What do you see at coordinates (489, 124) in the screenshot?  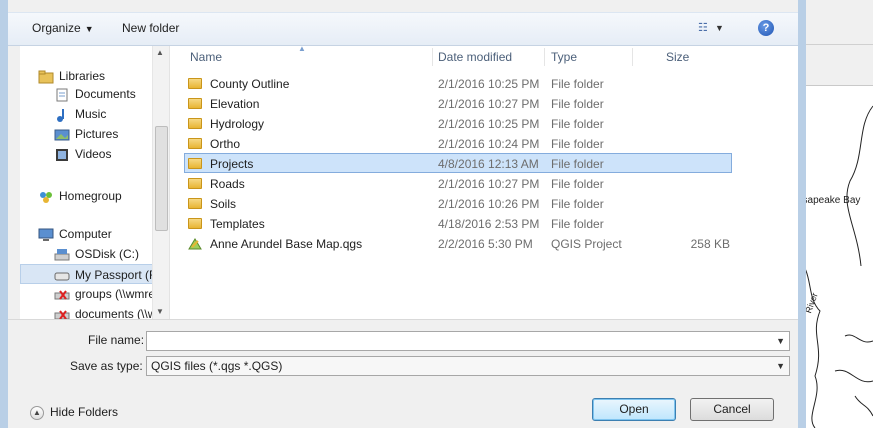 I see `file-date: 2/1/2016 10:25 PM` at bounding box center [489, 124].